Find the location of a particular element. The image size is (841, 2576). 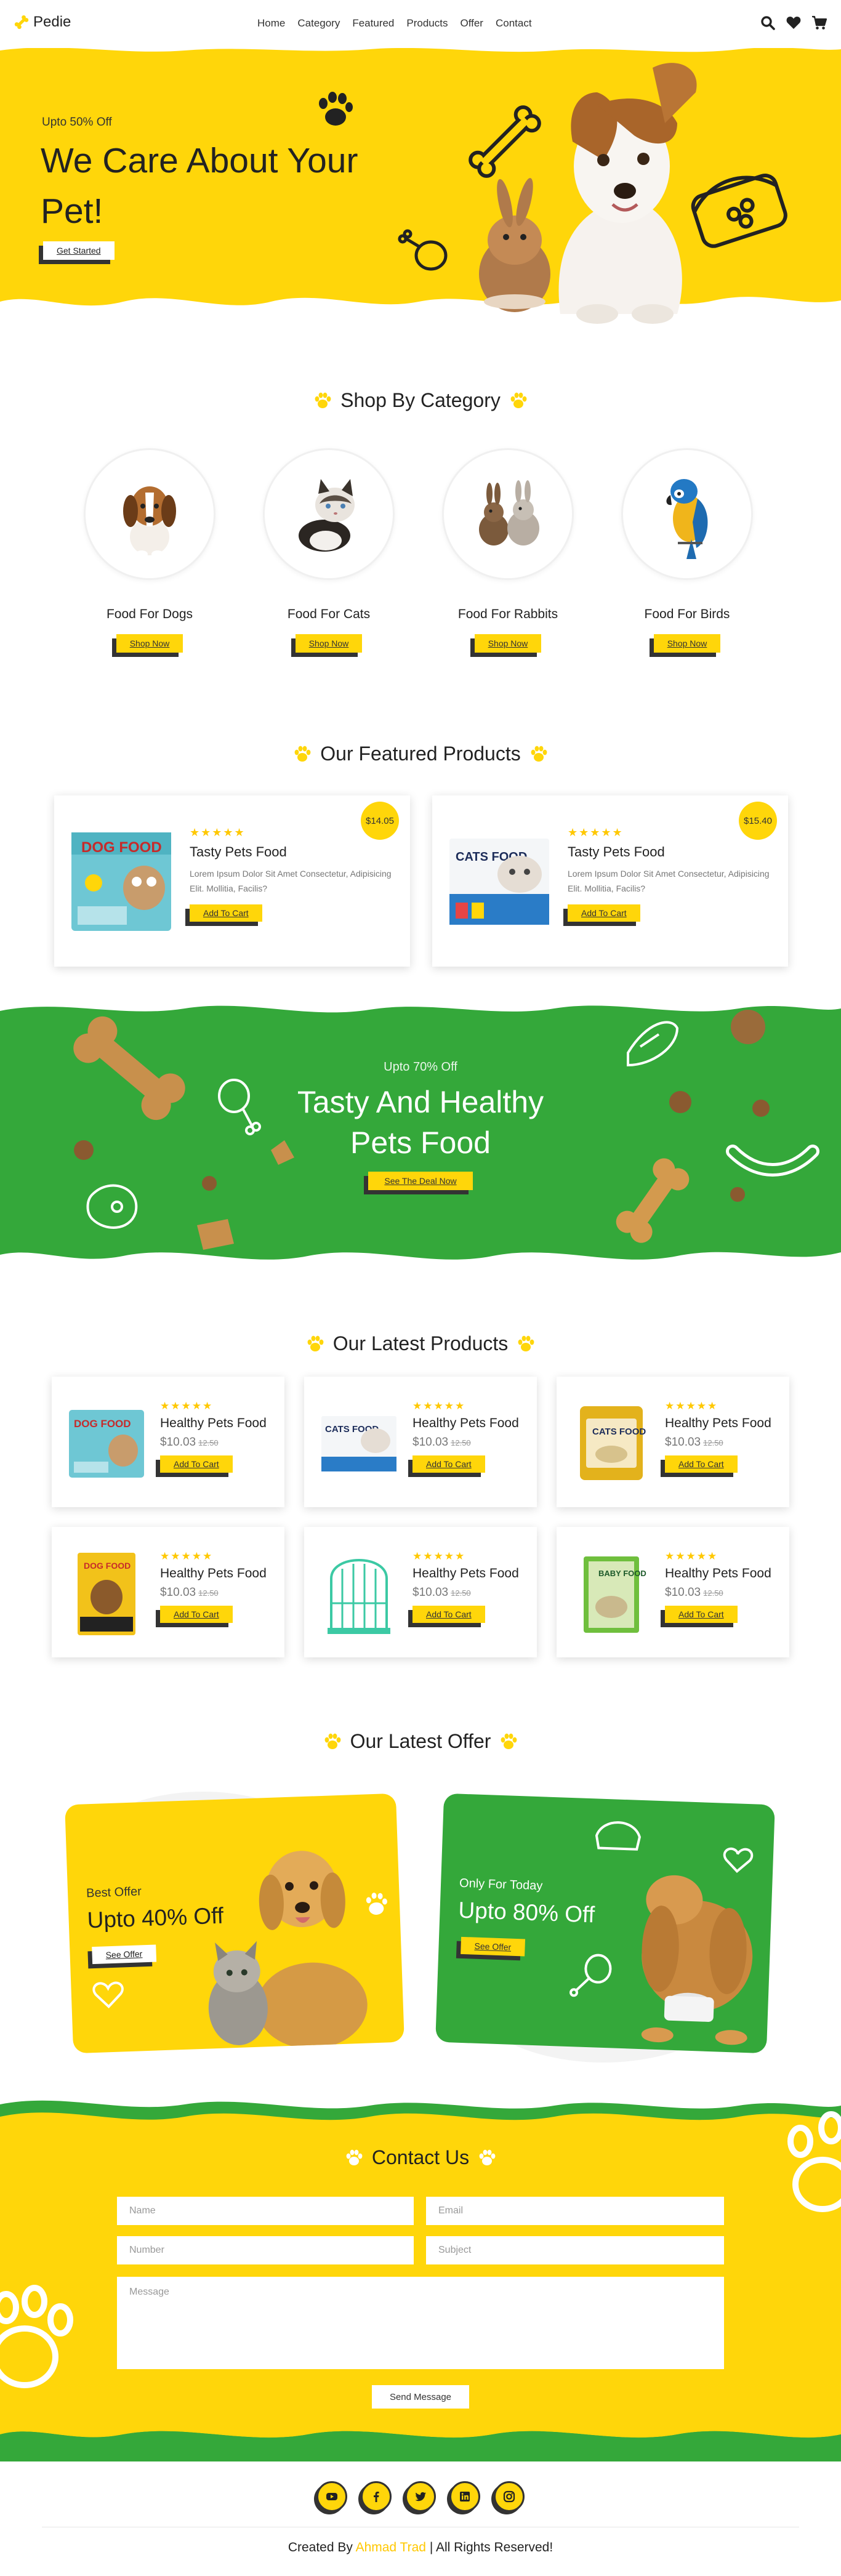

cart-icon is located at coordinates (819, 23).